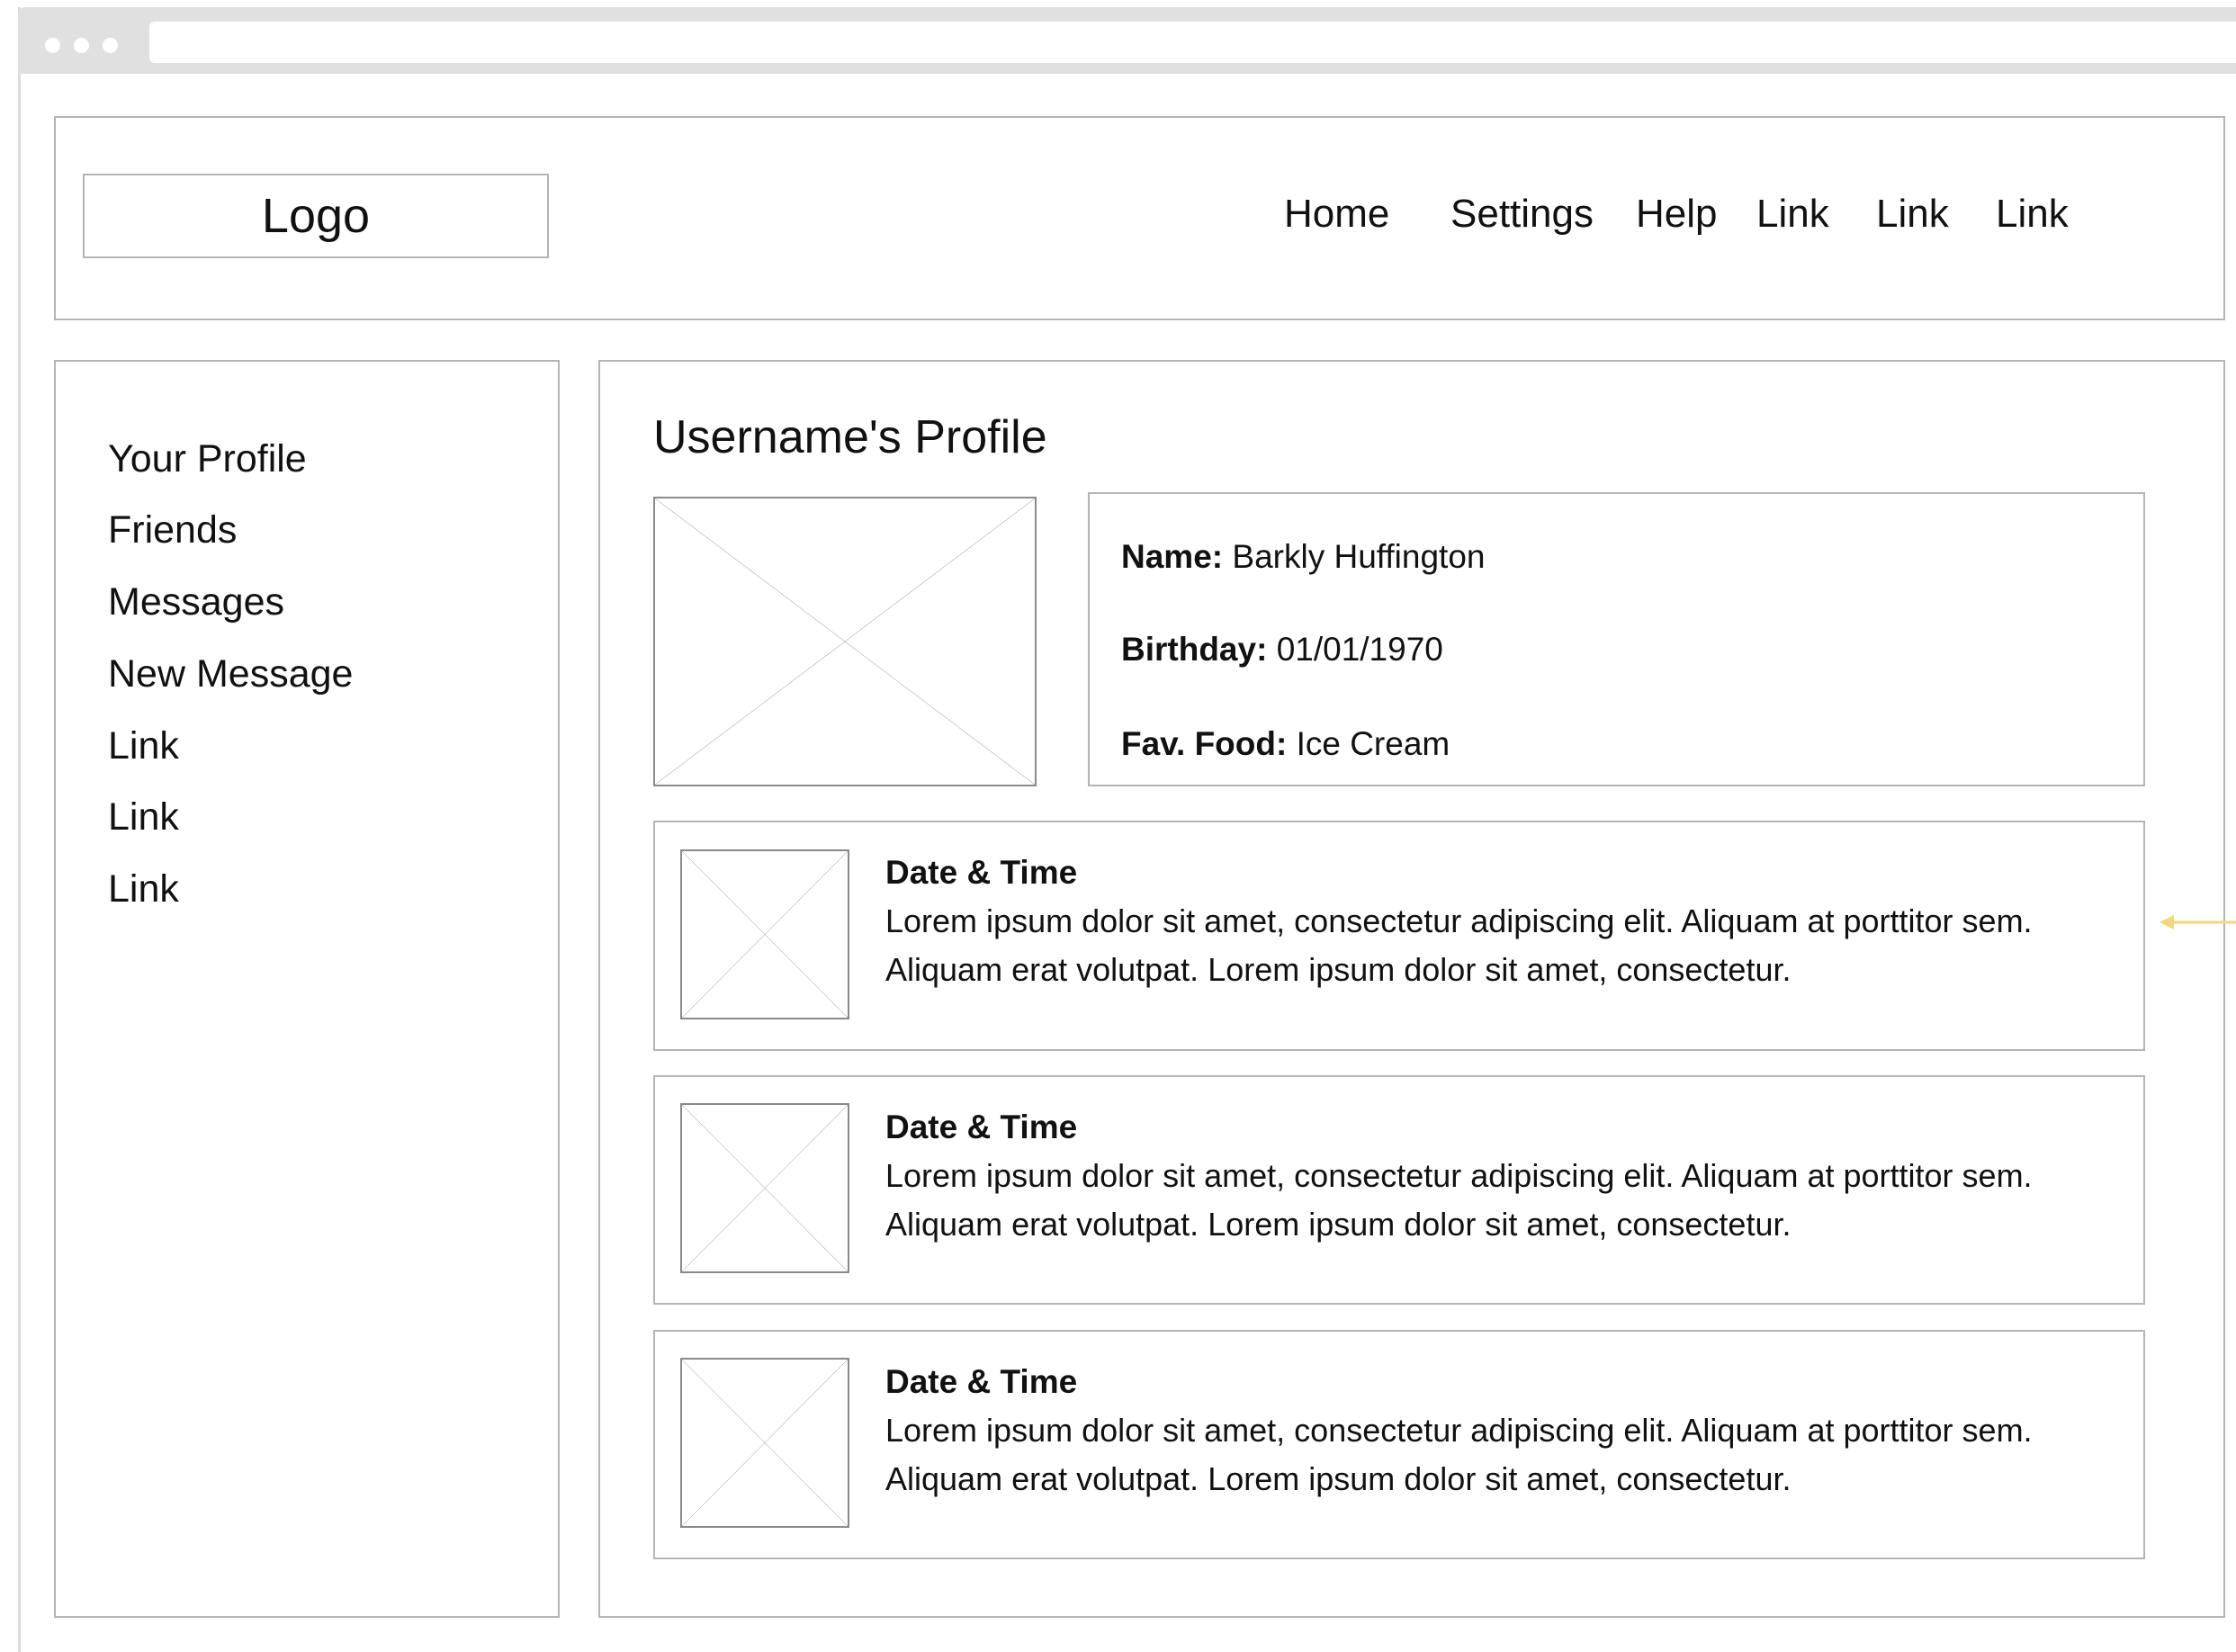 The height and width of the screenshot is (1652, 2236). Describe the element at coordinates (1522, 215) in the screenshot. I see `nav-link-settings: Settings` at that location.